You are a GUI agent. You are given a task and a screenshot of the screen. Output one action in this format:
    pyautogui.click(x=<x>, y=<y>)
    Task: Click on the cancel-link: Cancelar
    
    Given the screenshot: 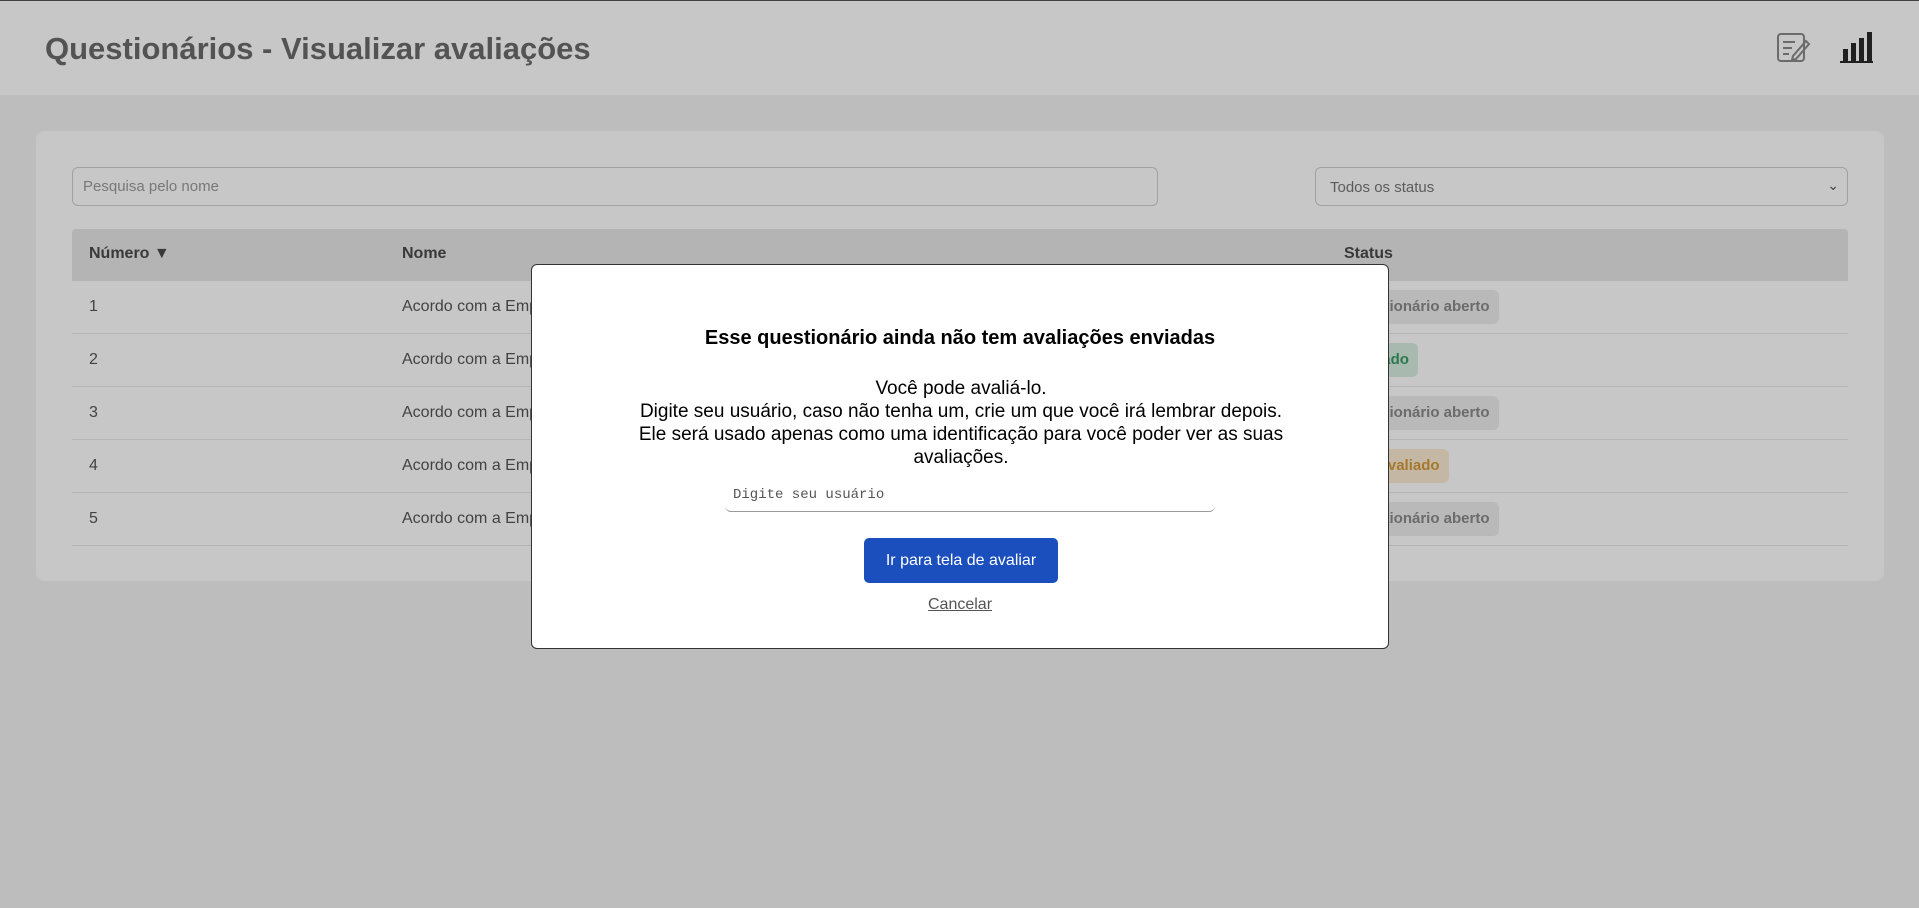 What is the action you would take?
    pyautogui.click(x=960, y=605)
    